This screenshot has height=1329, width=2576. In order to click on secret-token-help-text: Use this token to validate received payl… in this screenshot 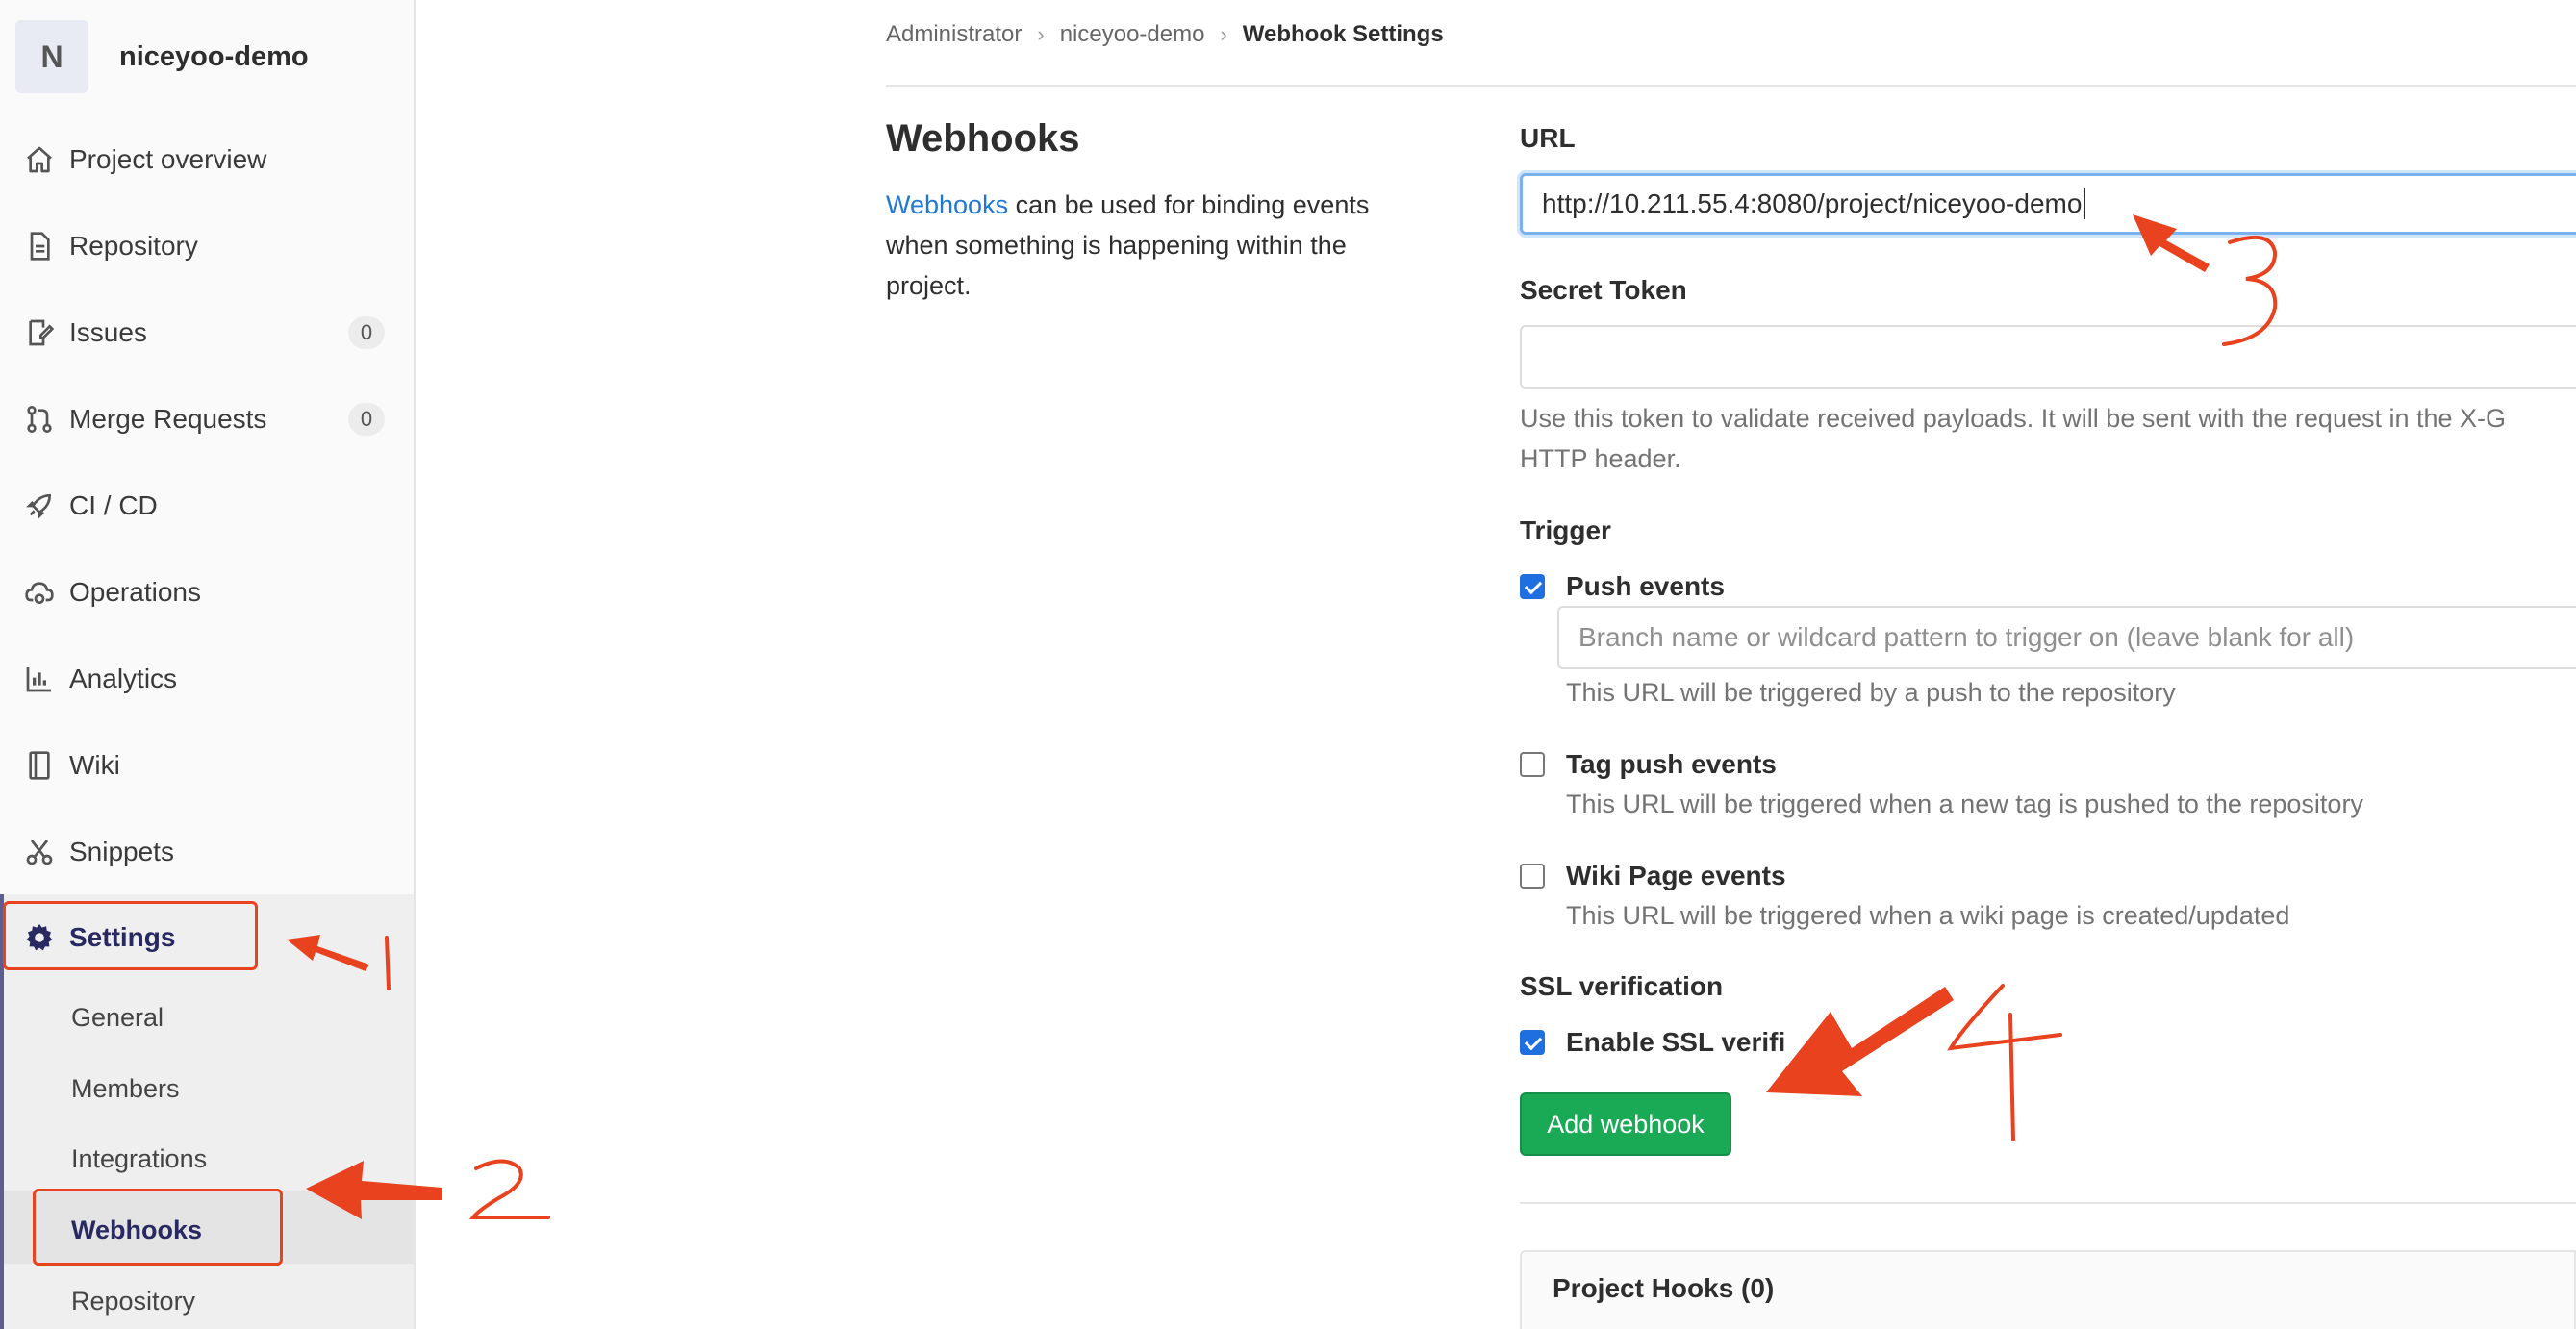, I will do `click(2013, 438)`.